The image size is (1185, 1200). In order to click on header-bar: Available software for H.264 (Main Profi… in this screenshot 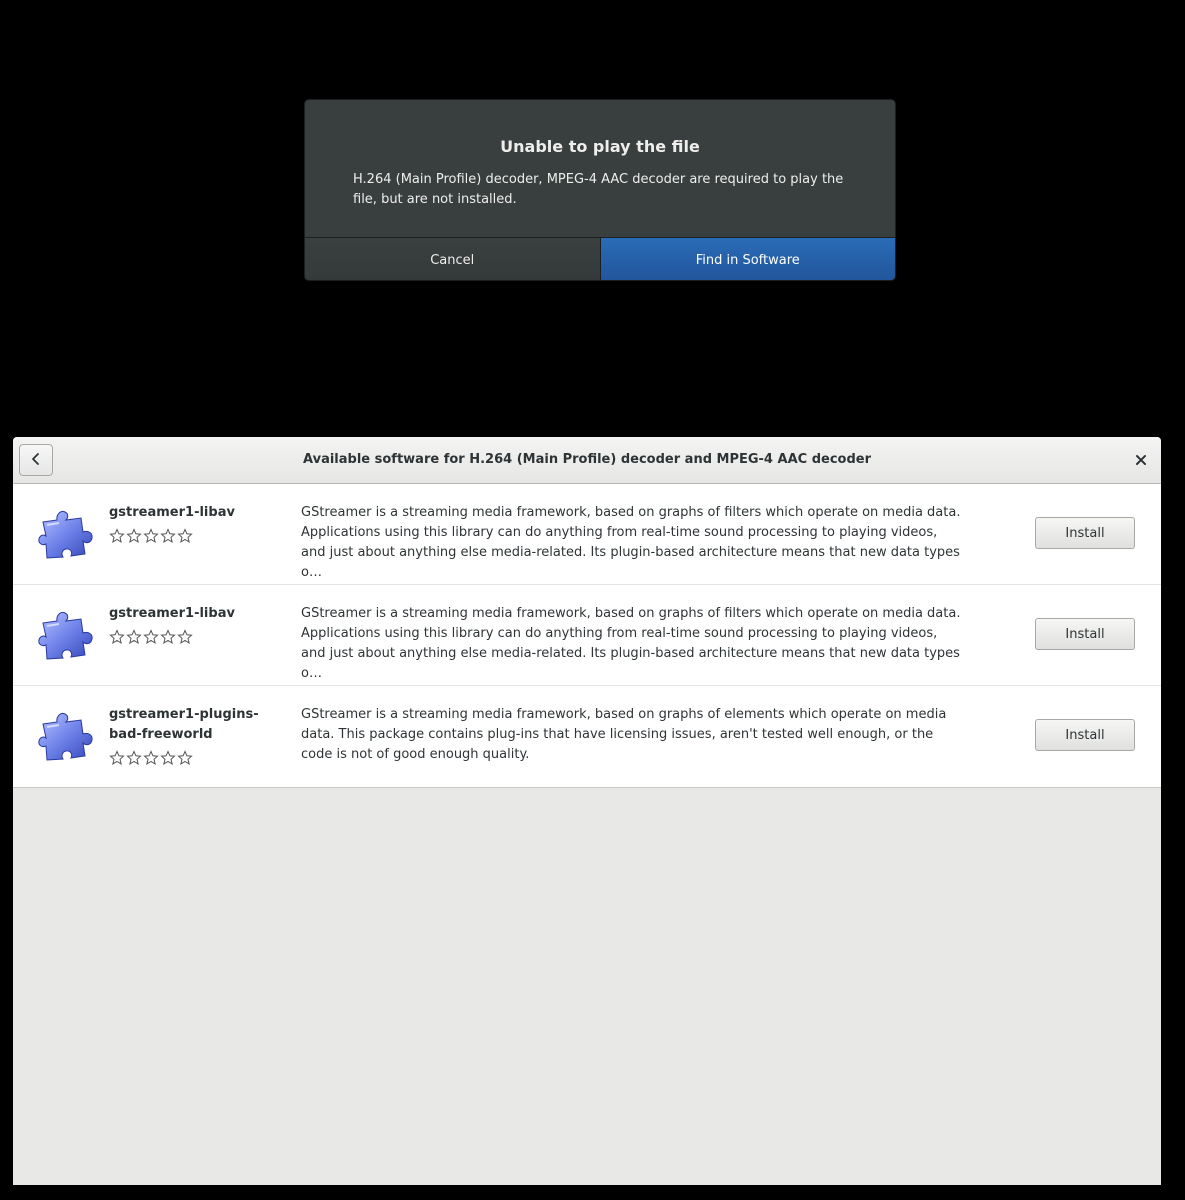, I will do `click(587, 460)`.